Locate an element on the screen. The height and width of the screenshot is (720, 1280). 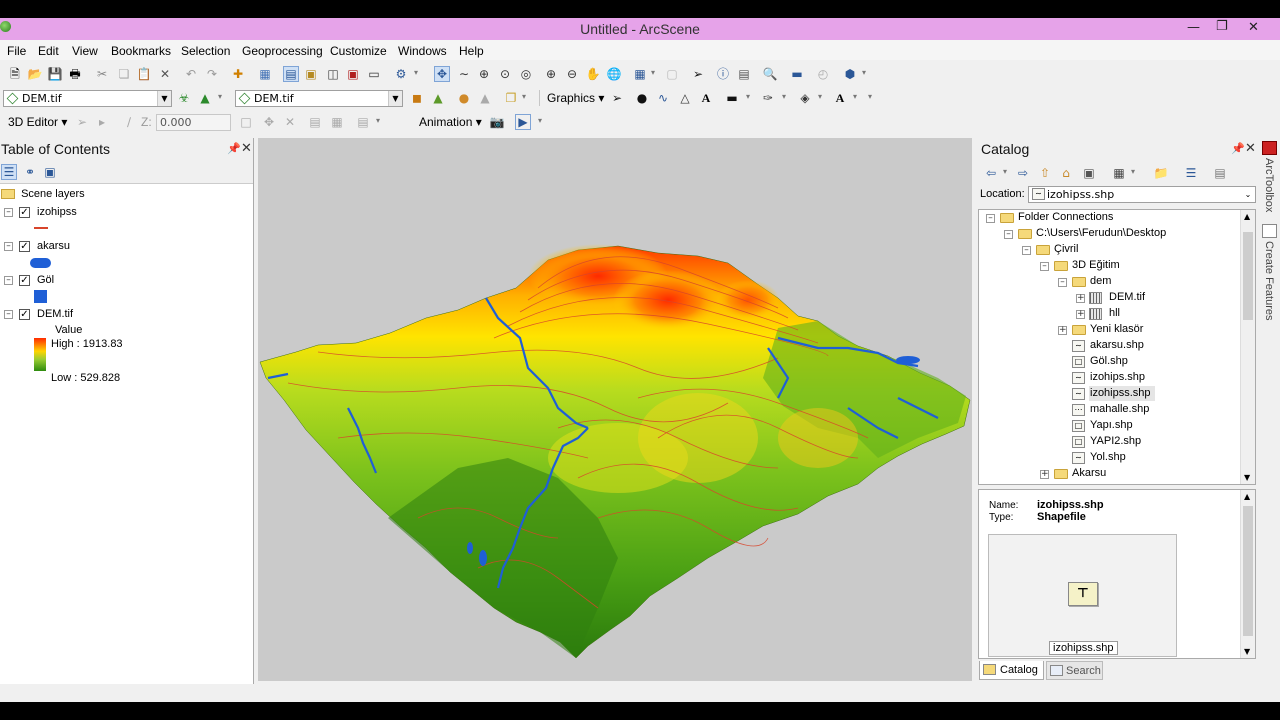
save-icon: 💾 is located at coordinates (55, 74).